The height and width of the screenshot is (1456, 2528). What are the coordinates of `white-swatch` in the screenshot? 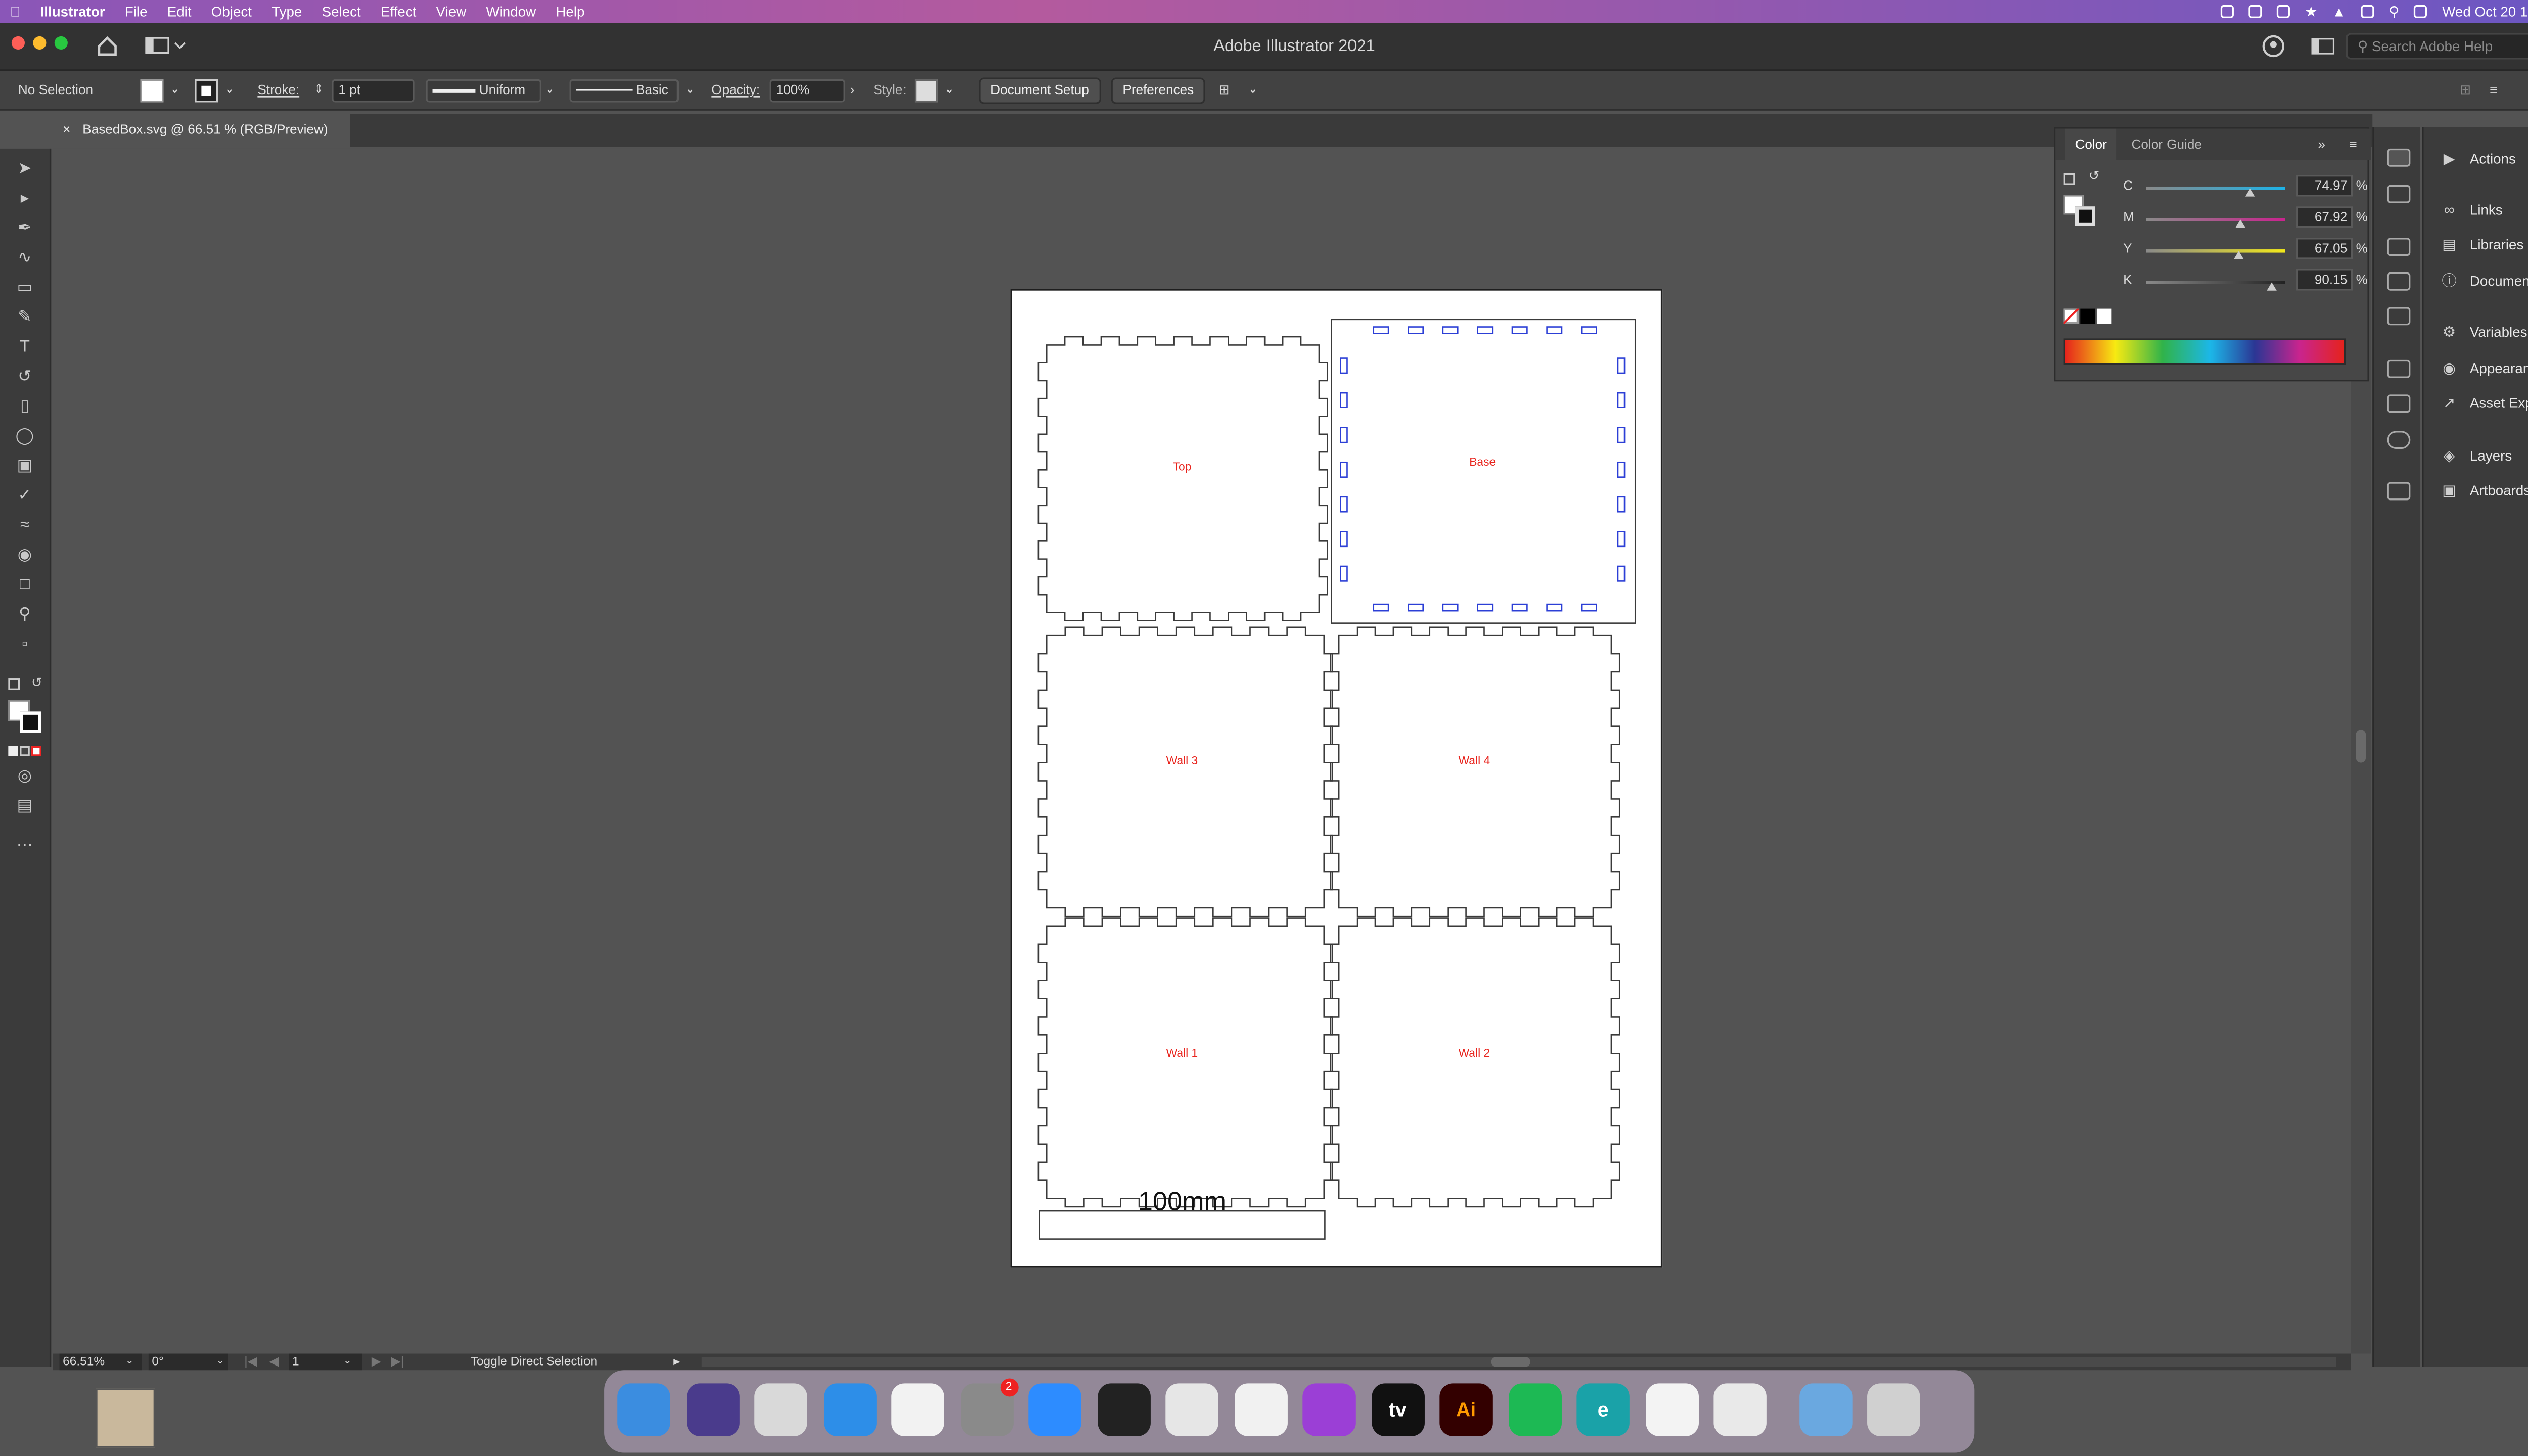 It's located at (2104, 316).